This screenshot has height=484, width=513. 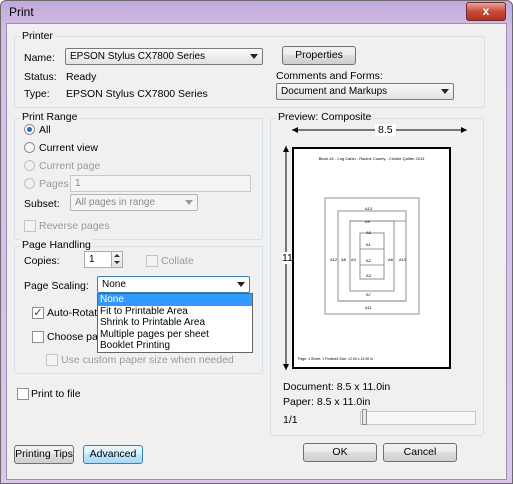 I want to click on print-range-group-label: Print Range, so click(x=50, y=117).